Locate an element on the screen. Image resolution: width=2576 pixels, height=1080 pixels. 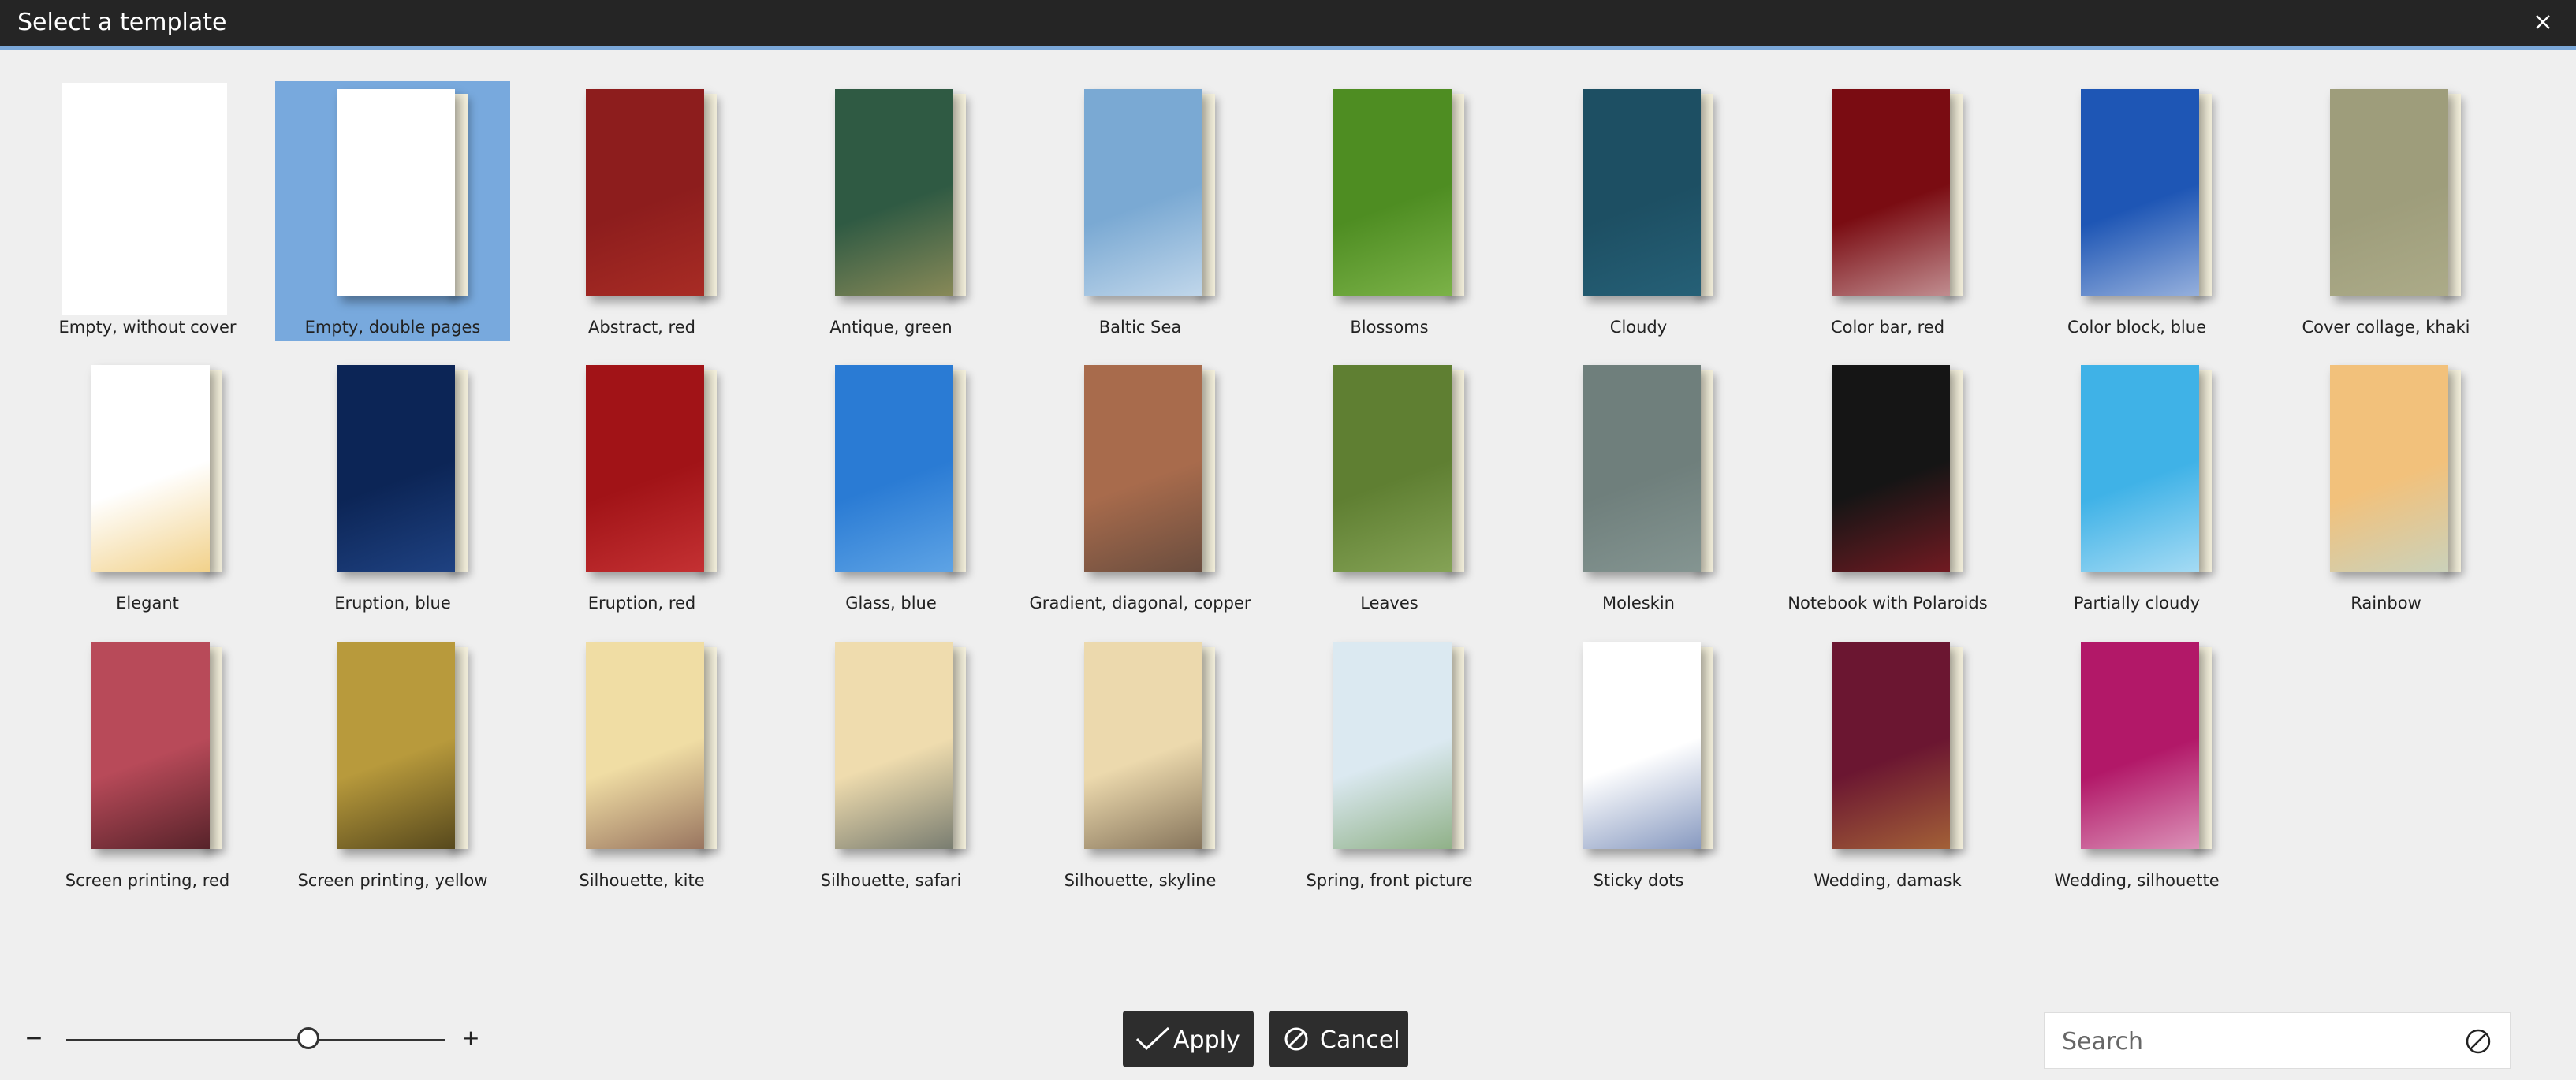
template-tile: Eruption, red is located at coordinates (642, 487).